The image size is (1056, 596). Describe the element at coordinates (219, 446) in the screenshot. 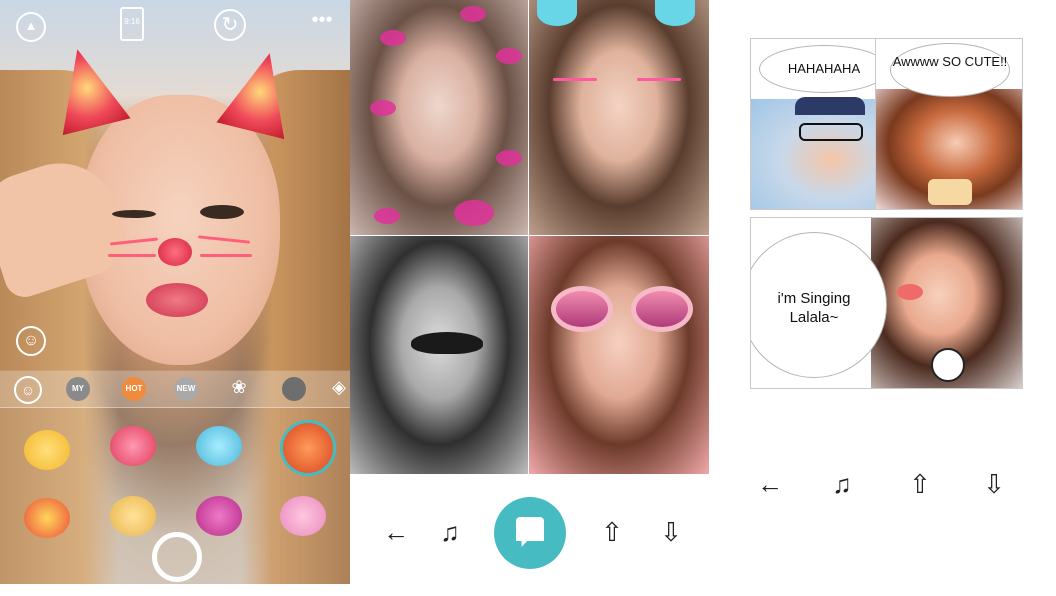

I see `cat-whiskers-sticker` at that location.